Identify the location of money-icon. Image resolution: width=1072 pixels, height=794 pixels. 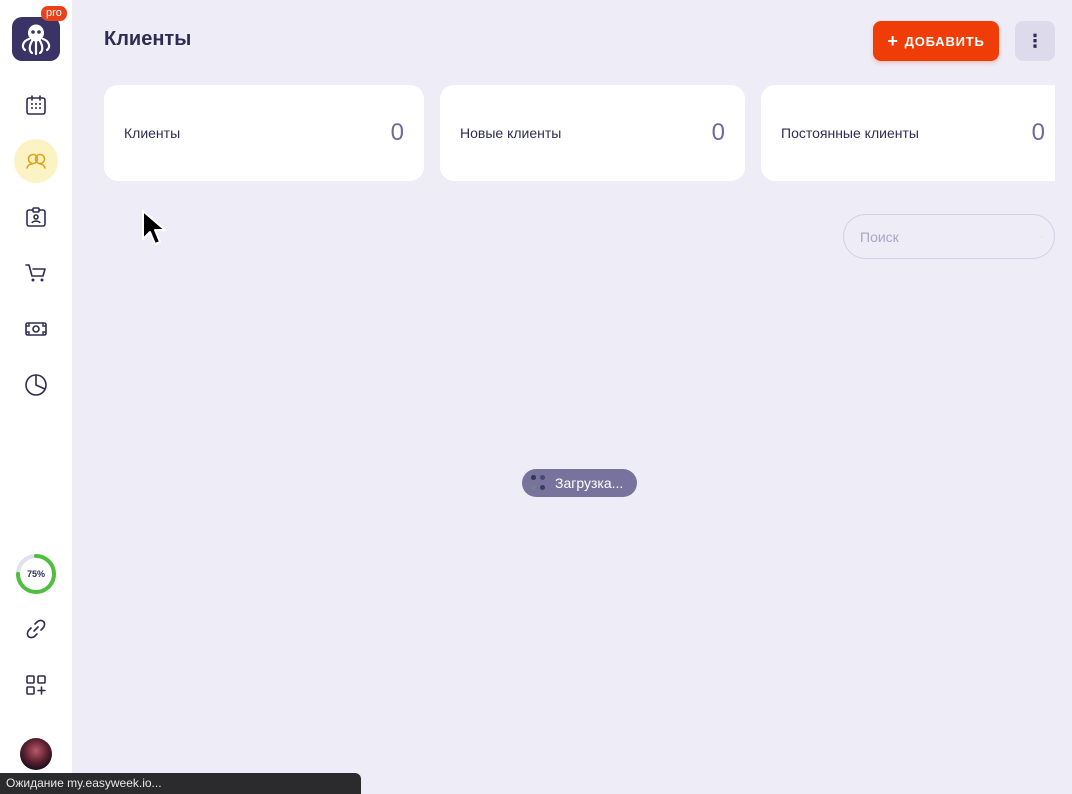
(36, 329).